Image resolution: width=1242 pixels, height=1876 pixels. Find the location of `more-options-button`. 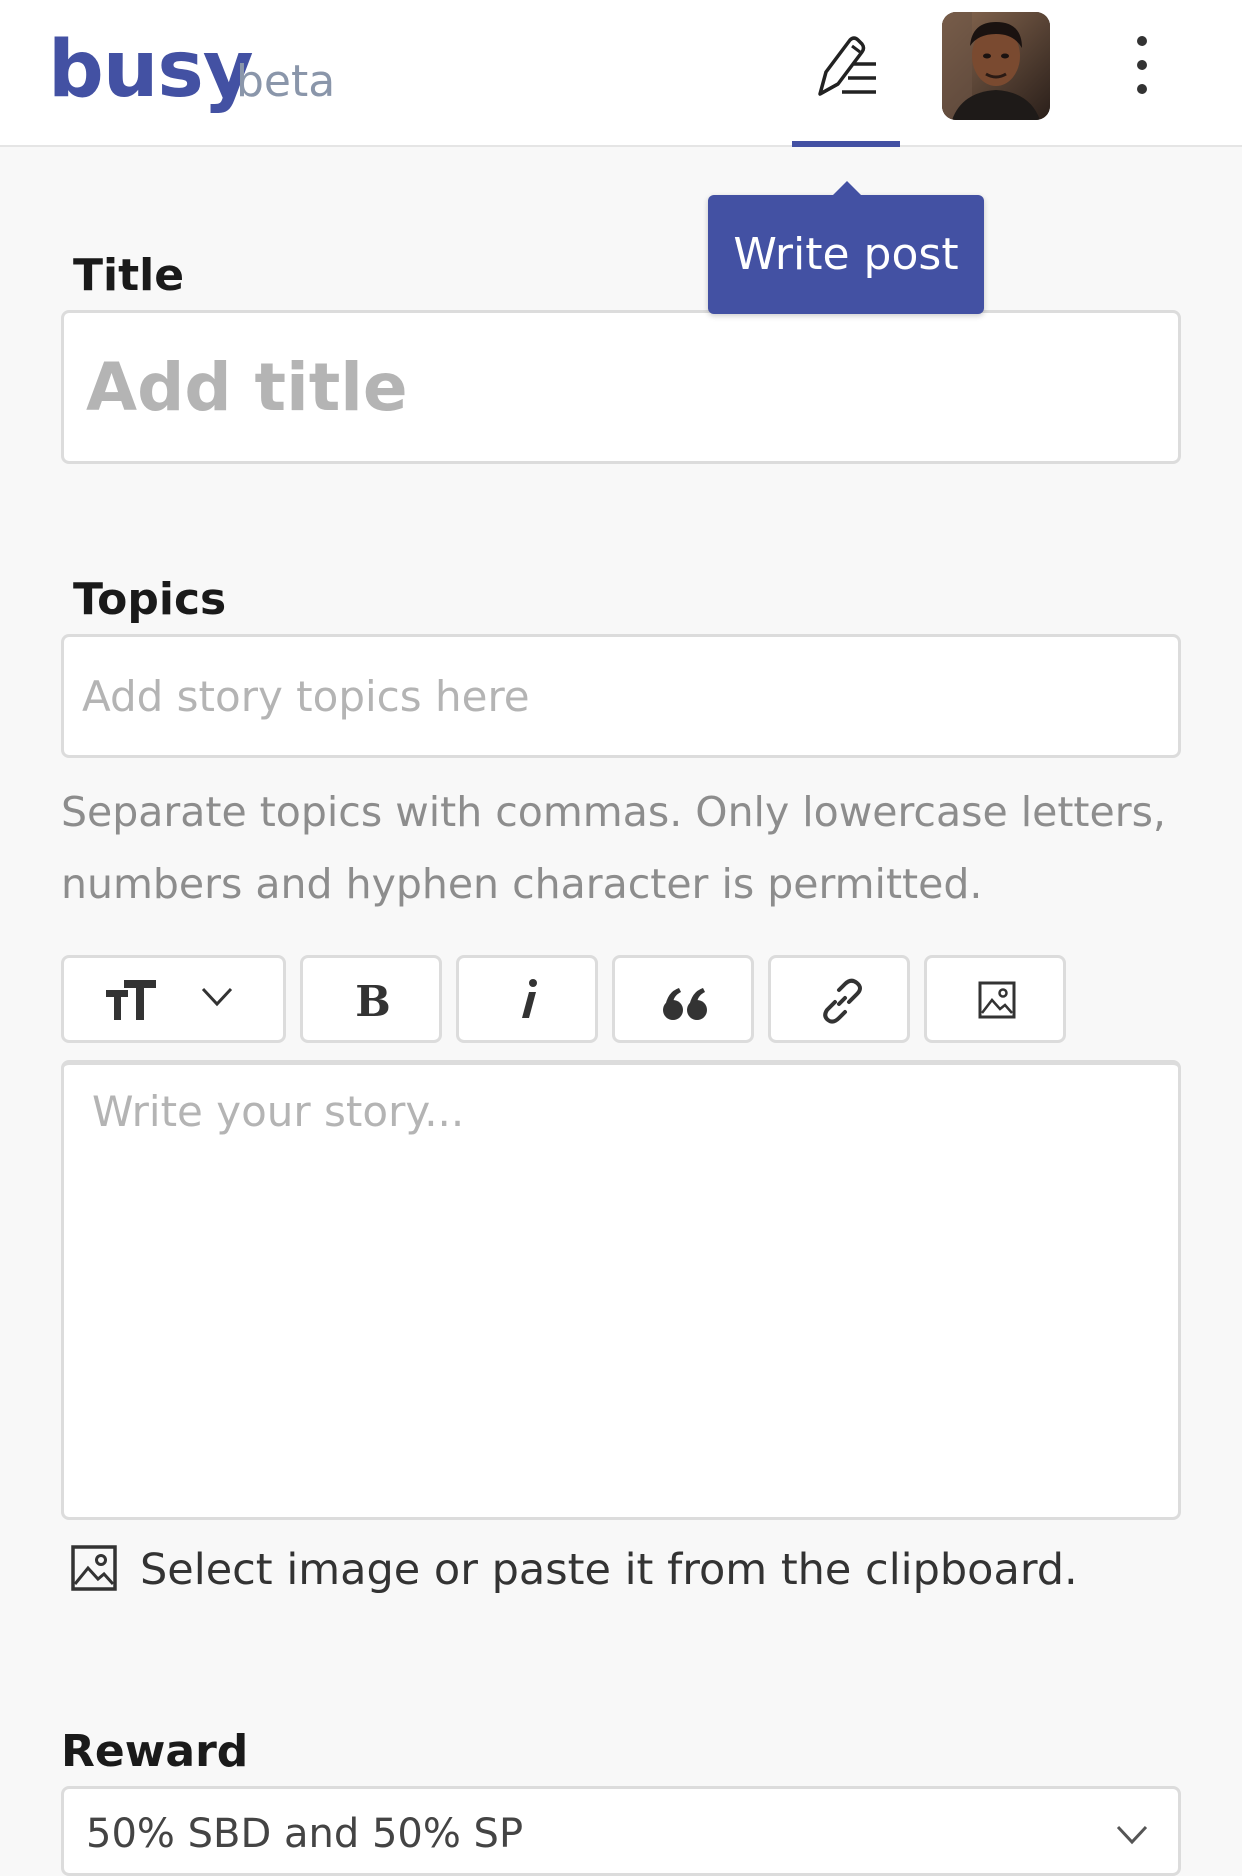

more-options-button is located at coordinates (1142, 65).